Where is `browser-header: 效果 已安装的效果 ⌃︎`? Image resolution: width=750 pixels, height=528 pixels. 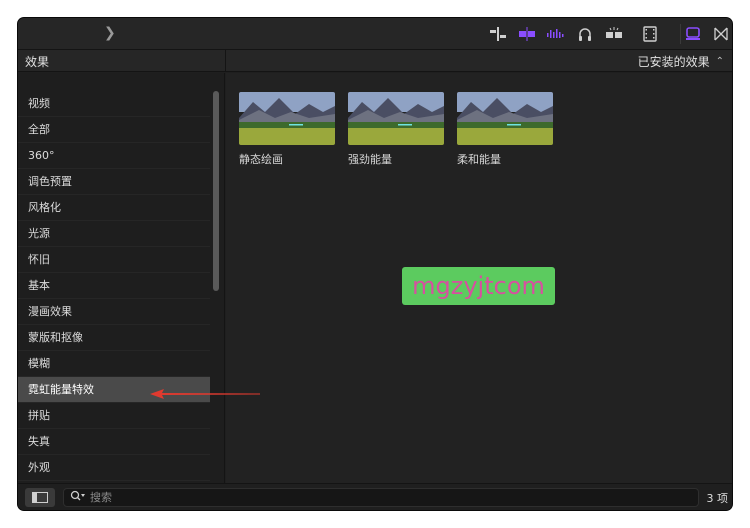
browser-header: 效果 已安装的效果 ⌃︎ is located at coordinates (375, 61).